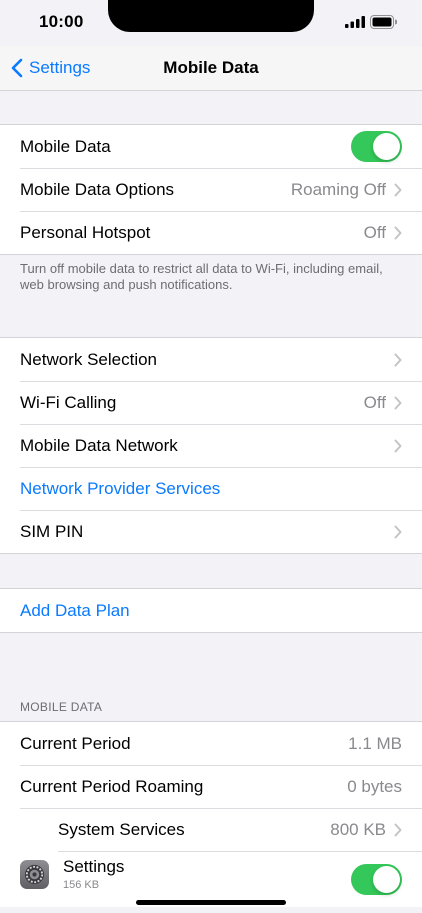  Describe the element at coordinates (85, 232) in the screenshot. I see `personal-hotspot-label: Personal Hotspot` at that location.